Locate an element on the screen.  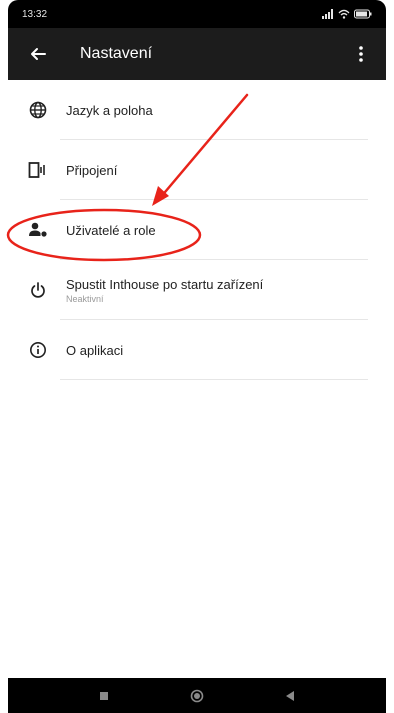
settings-item-text: O aplikaci is located at coordinates (94, 350).